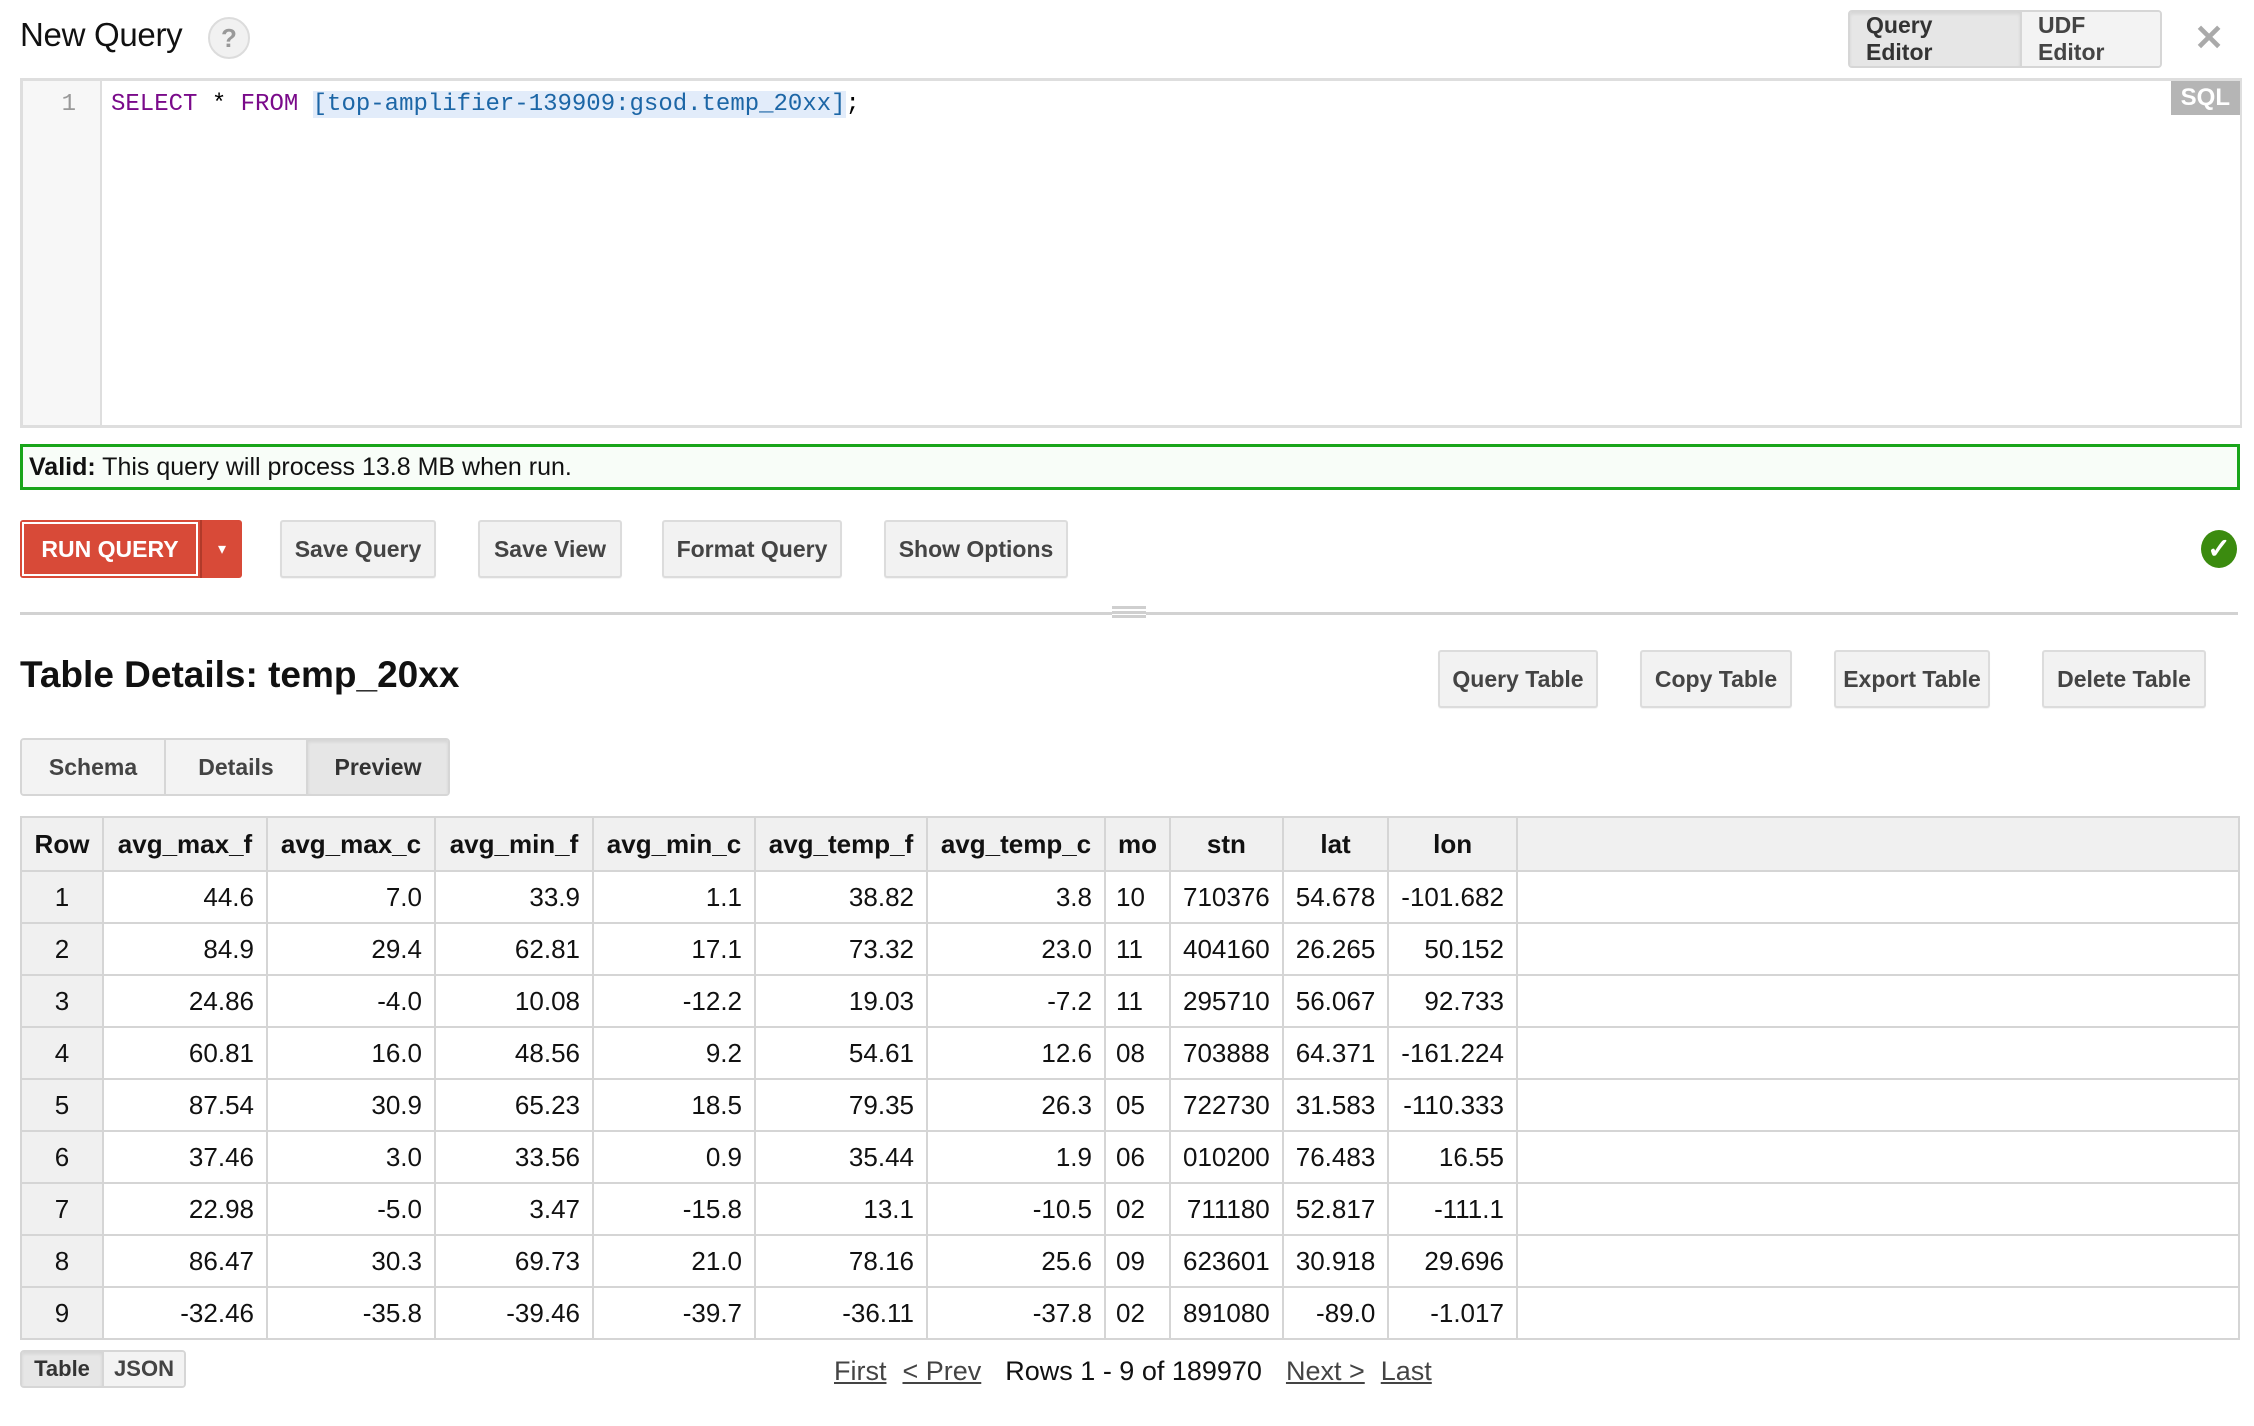 The image size is (2254, 1426). I want to click on cell-avg-max-c: 7.0, so click(351, 897).